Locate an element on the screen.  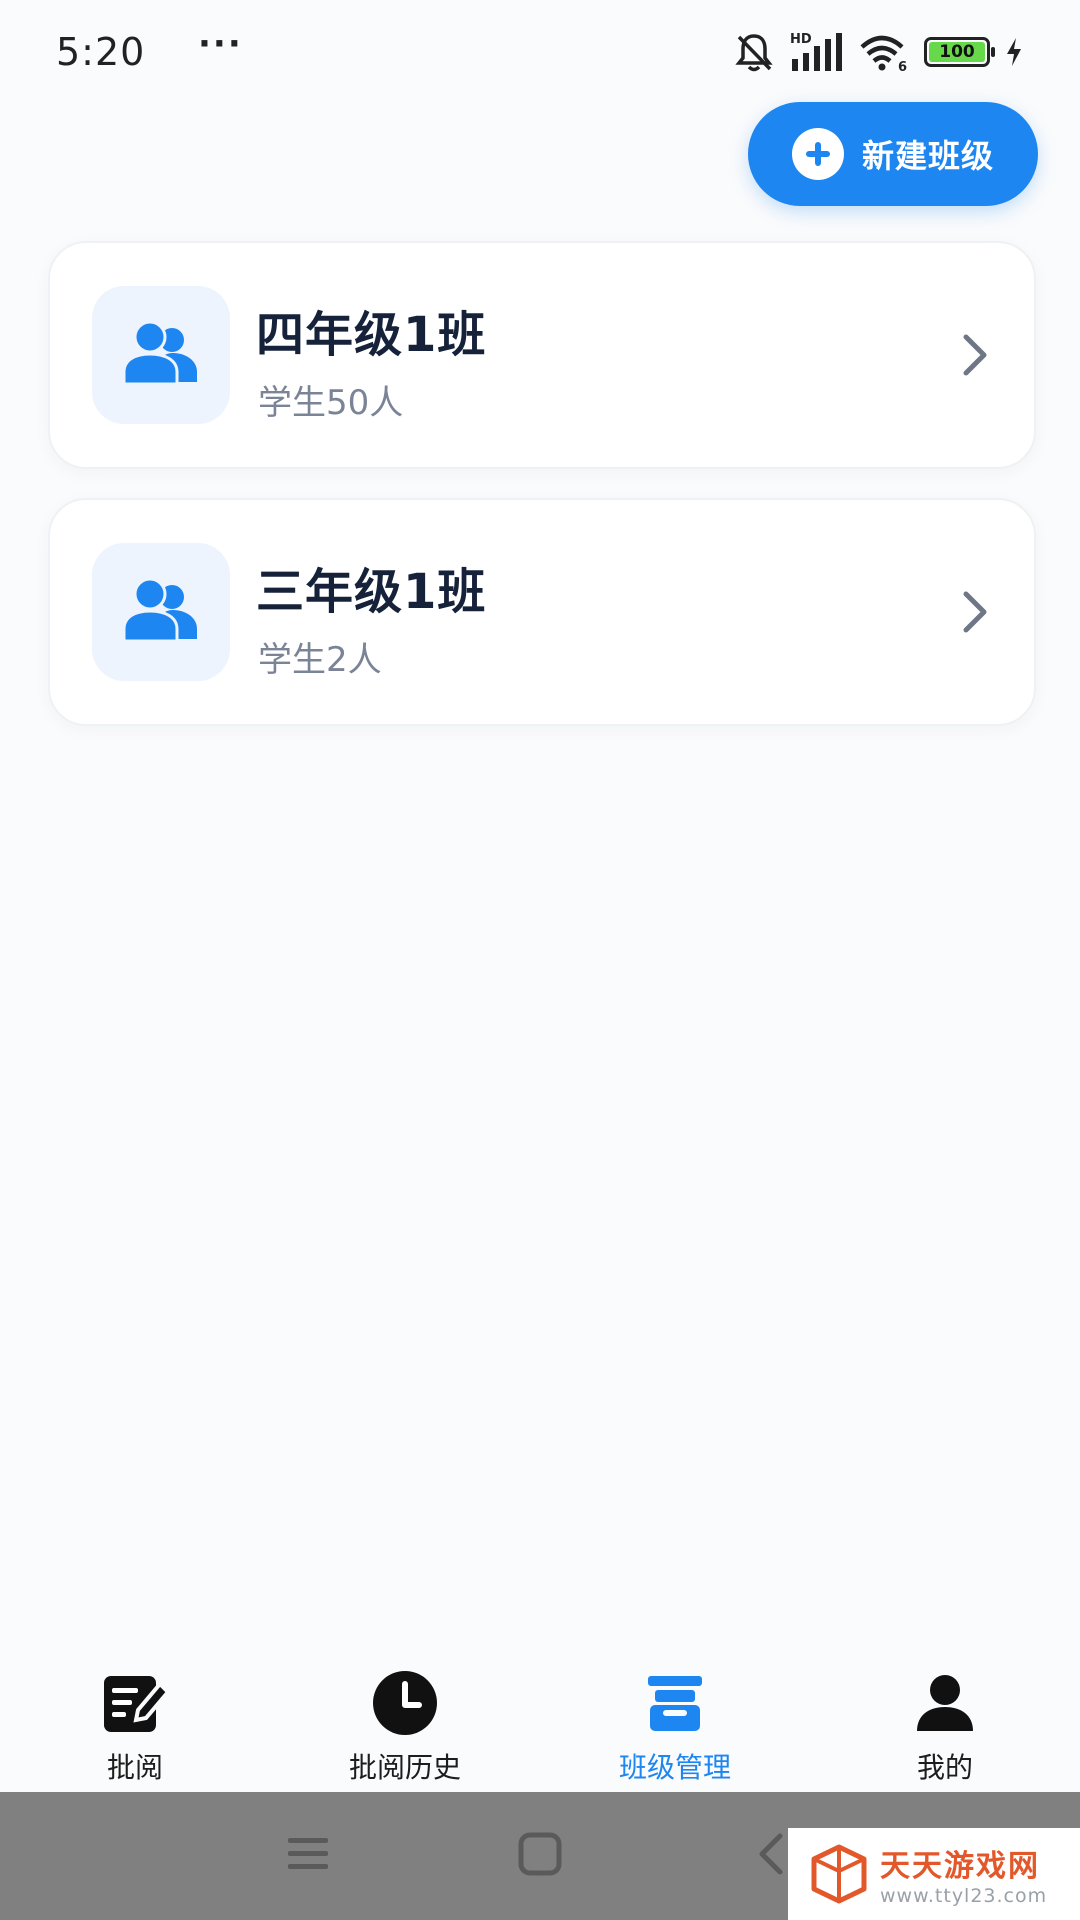
home-icon is located at coordinates (540, 1854).